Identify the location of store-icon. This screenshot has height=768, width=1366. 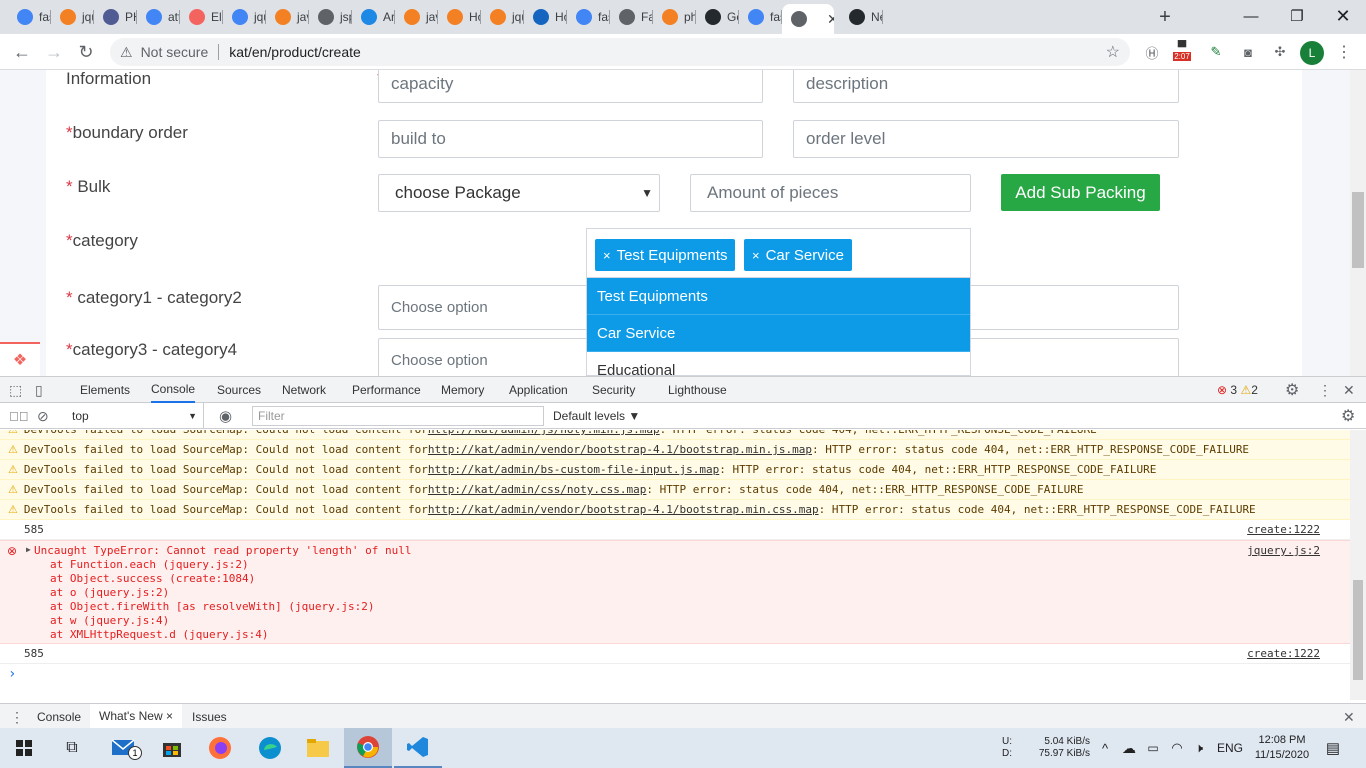
(172, 748).